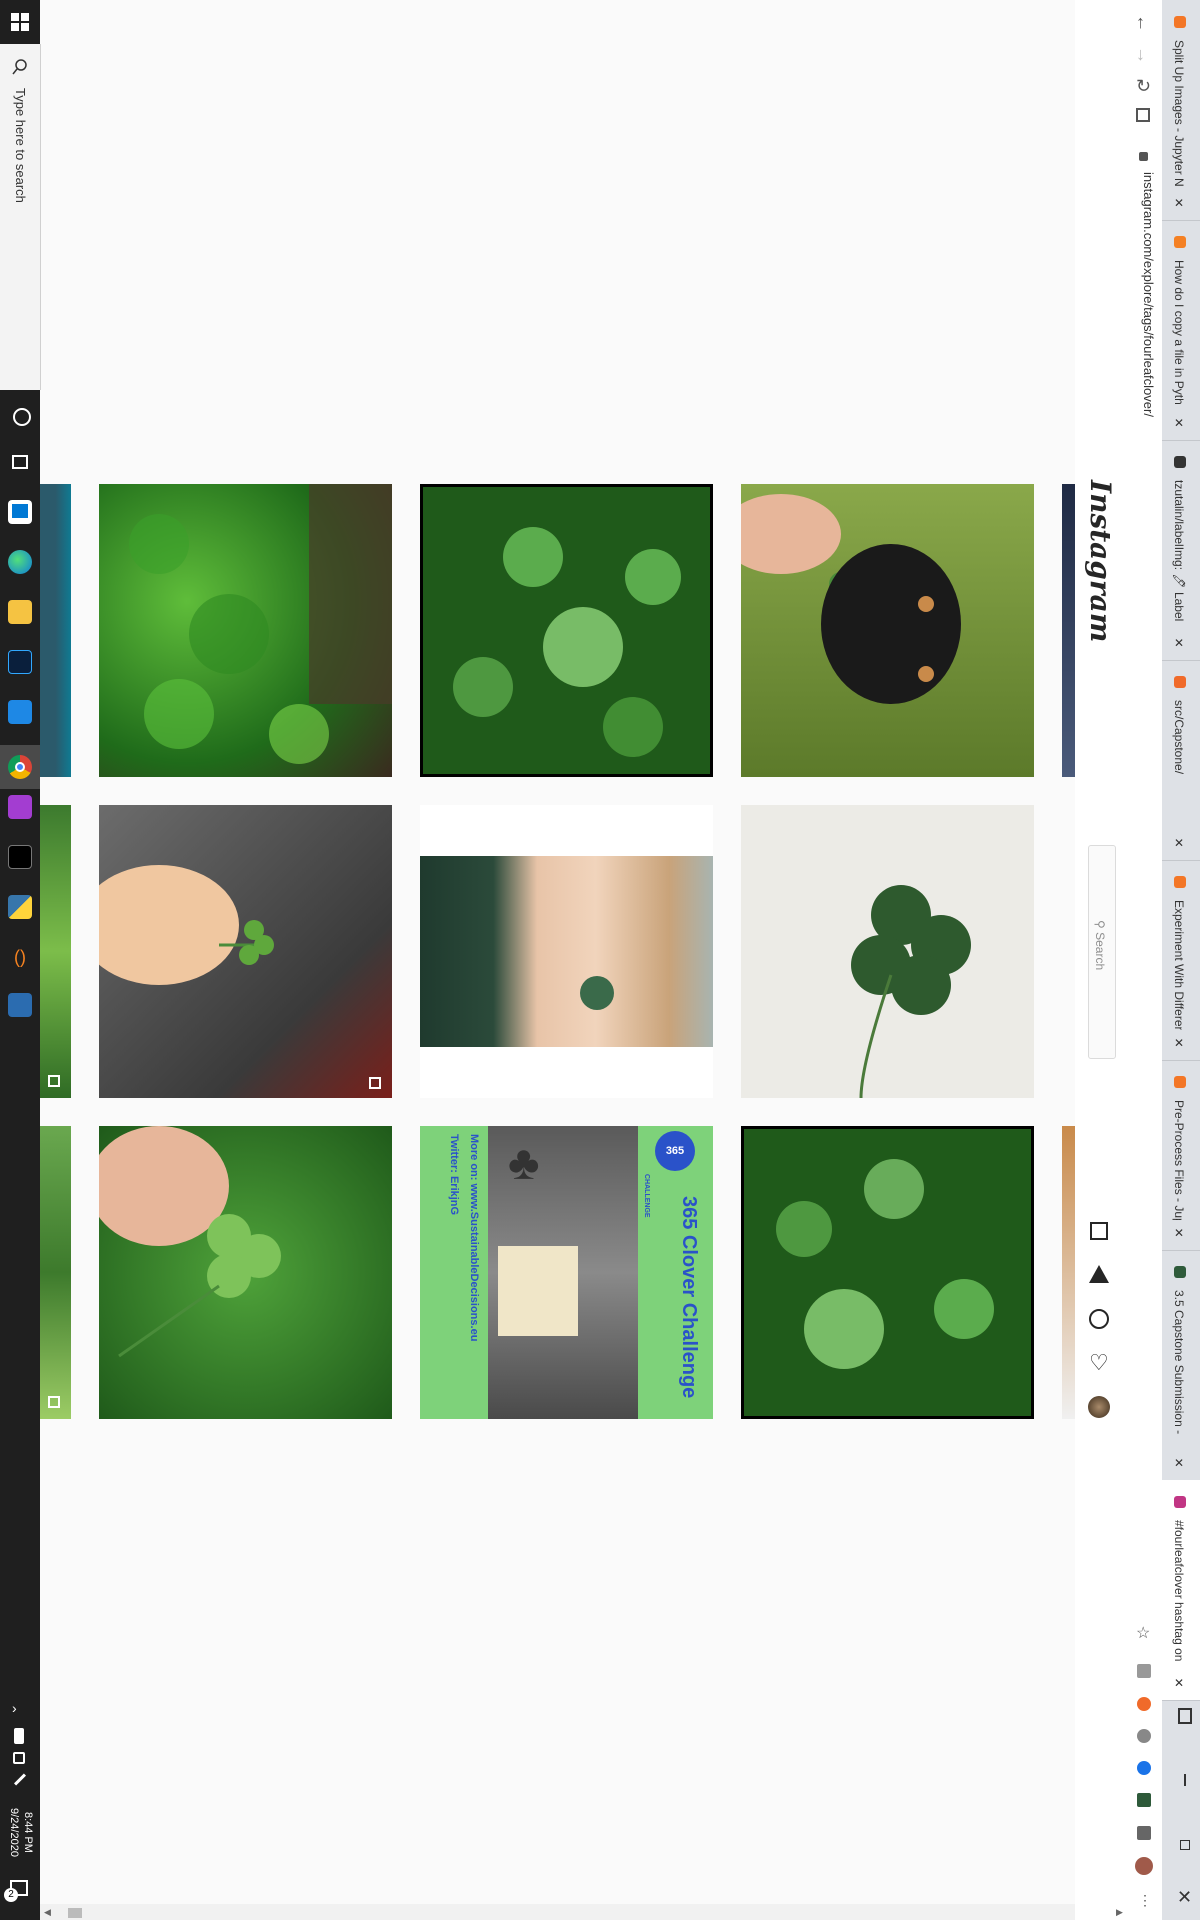 Image resolution: width=1200 pixels, height=1920 pixels. Describe the element at coordinates (14, 1708) in the screenshot. I see `show-hidden-icons-chevron: ›` at that location.